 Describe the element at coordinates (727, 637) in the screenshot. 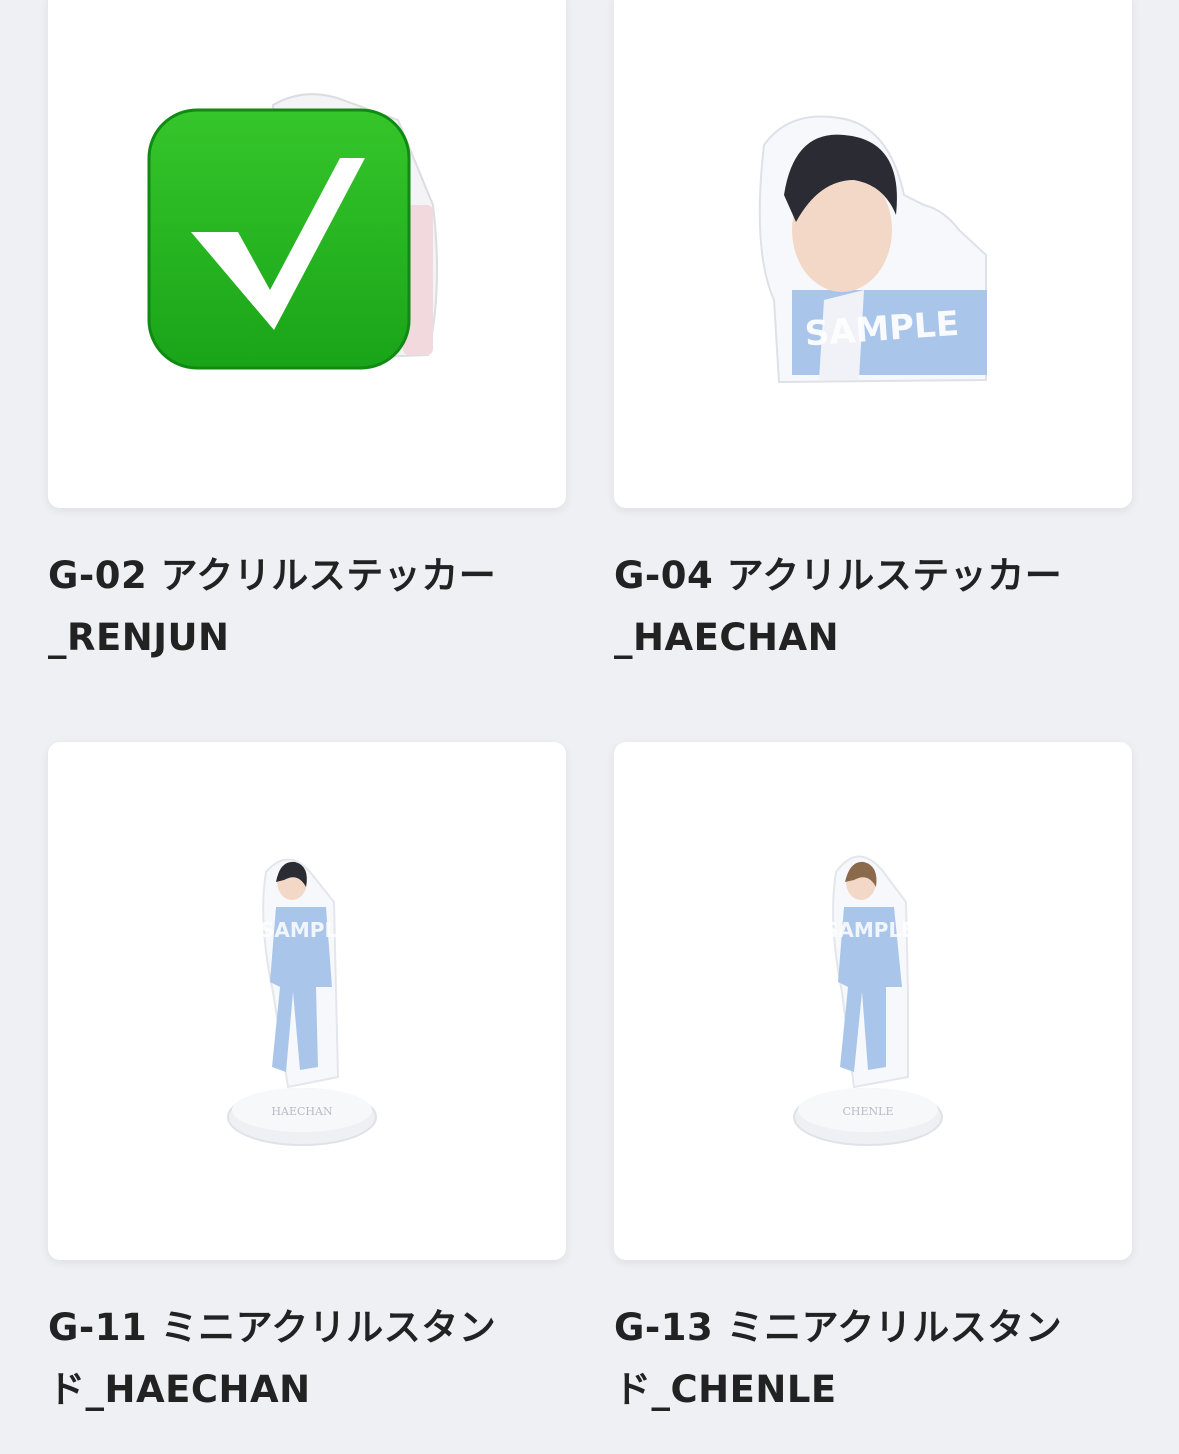

I see `product-title-line2: _HAECHAN` at that location.